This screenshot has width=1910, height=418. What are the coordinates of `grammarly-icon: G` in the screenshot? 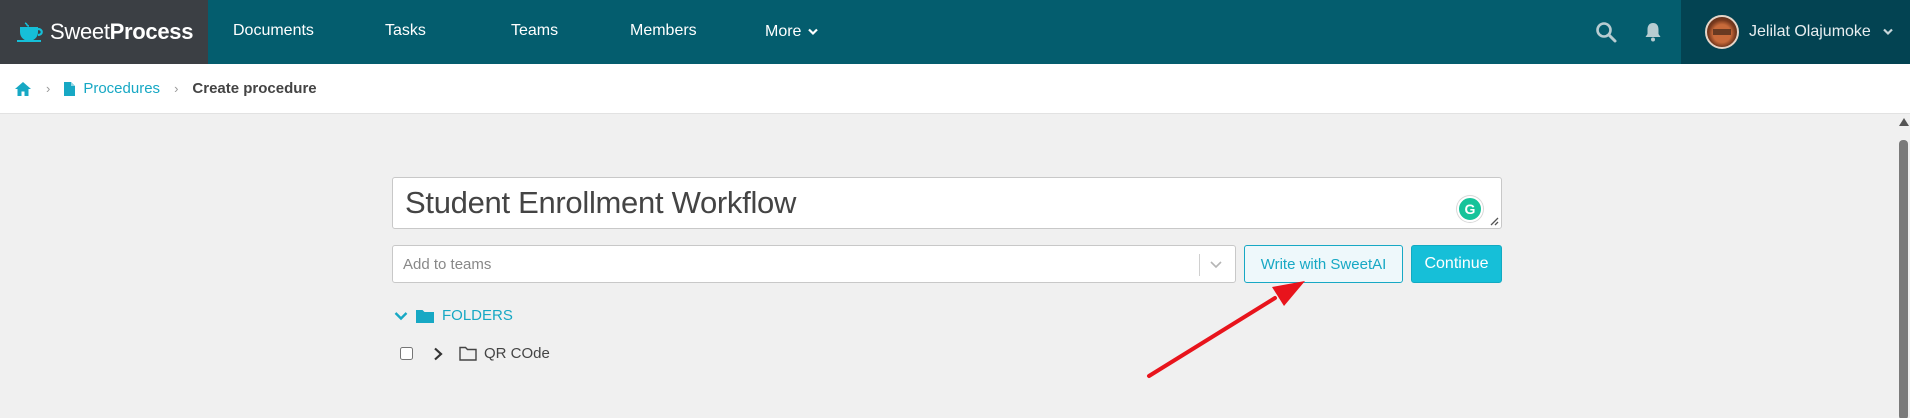 It's located at (1470, 209).